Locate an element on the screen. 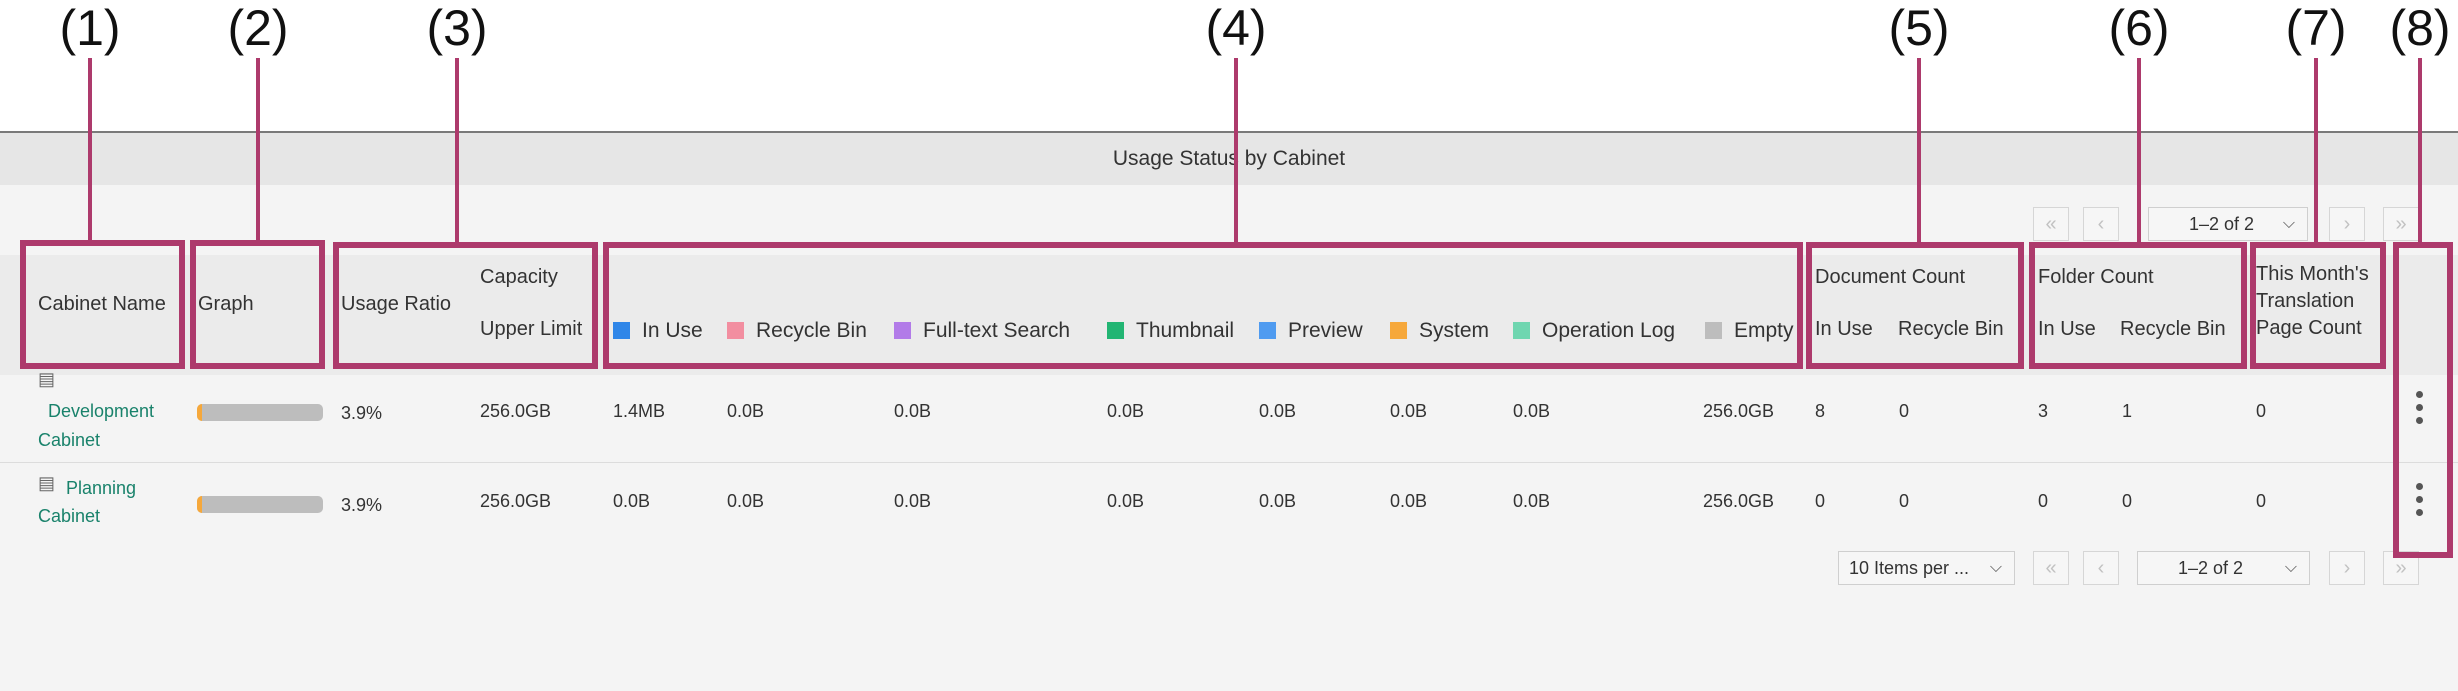  in-use-size: 0.0B is located at coordinates (632, 501).